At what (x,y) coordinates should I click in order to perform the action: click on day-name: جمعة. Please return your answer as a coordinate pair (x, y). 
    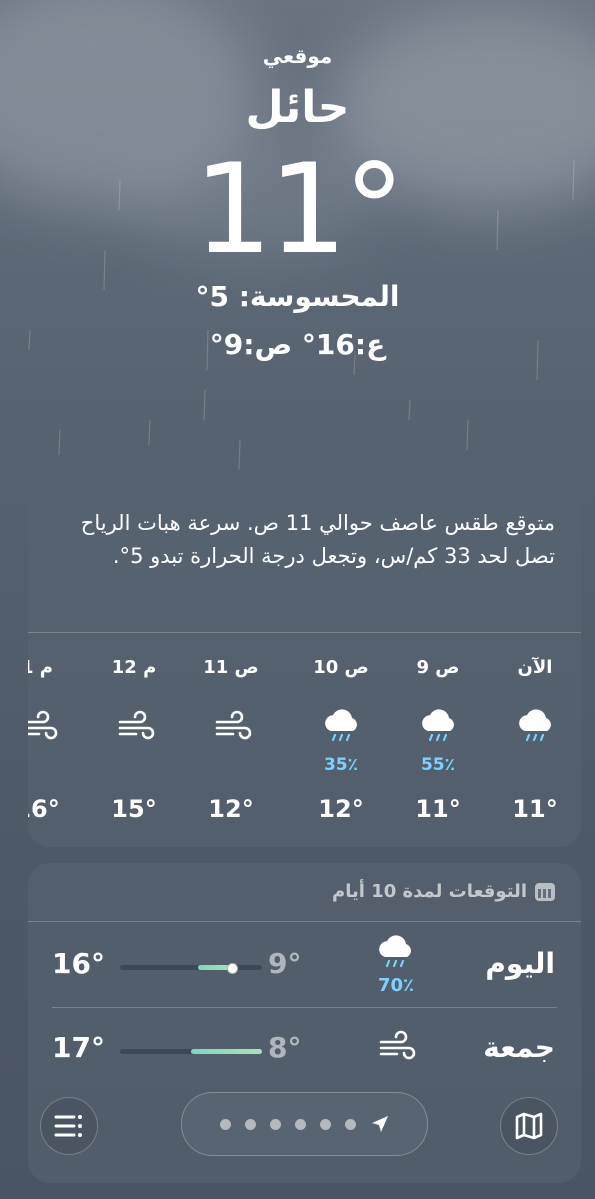
    Looking at the image, I should click on (519, 1047).